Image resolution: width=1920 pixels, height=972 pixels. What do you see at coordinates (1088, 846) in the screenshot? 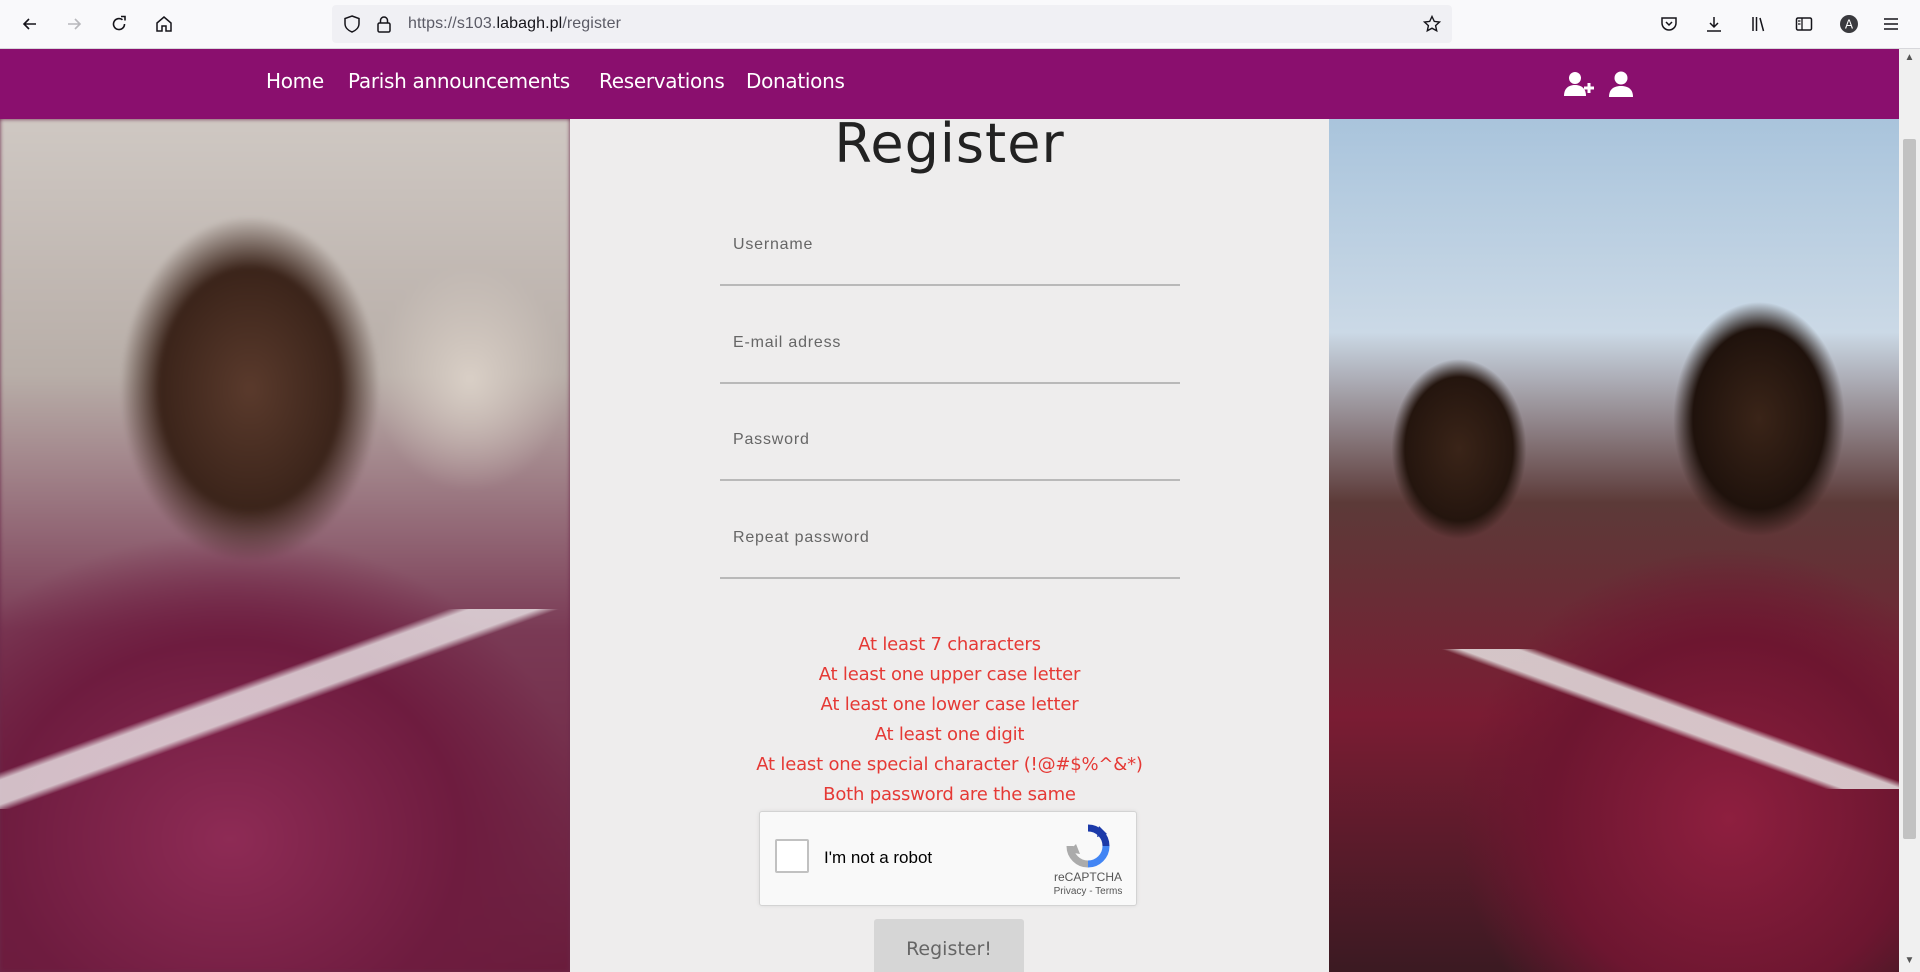
I see `recaptcha-logo-icon` at bounding box center [1088, 846].